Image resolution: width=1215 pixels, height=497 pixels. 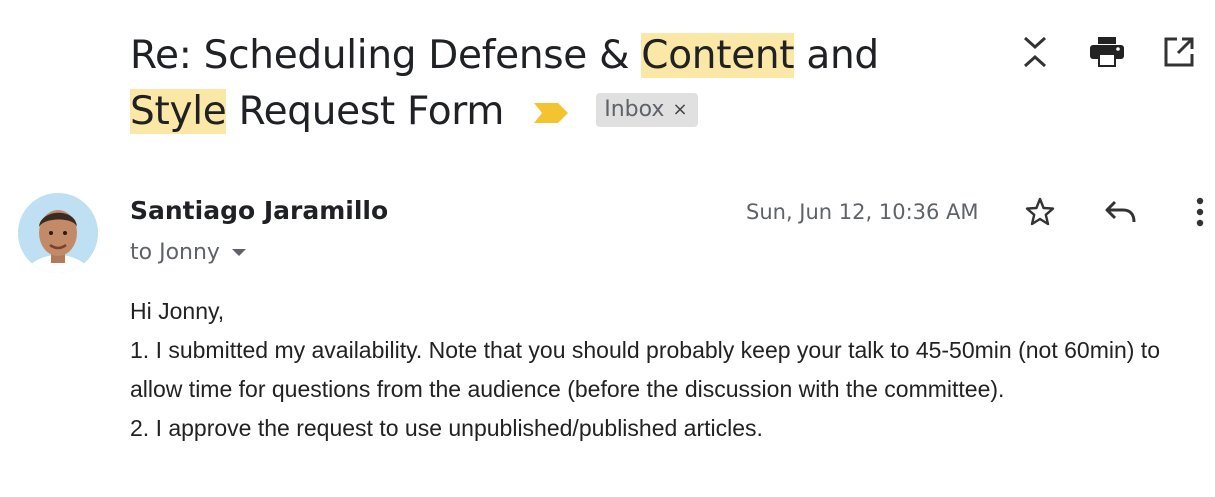 I want to click on reply-button, so click(x=1120, y=214).